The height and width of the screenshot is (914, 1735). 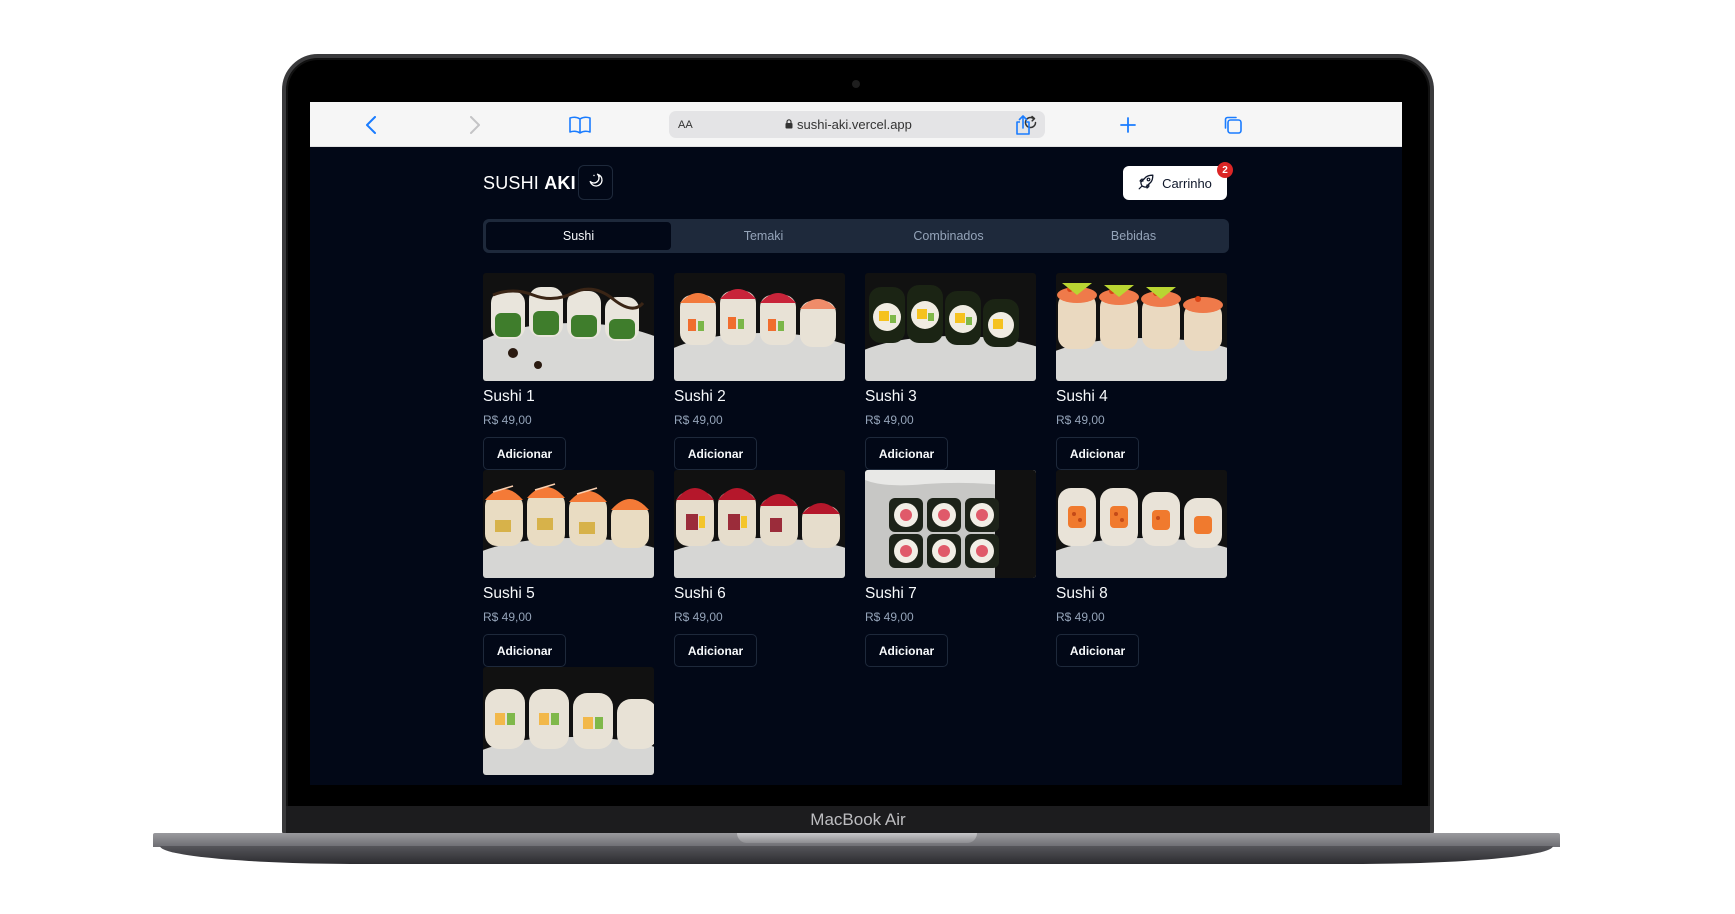 I want to click on category-tabs: Sushi Temaki Combinados Bebidas, so click(x=856, y=236).